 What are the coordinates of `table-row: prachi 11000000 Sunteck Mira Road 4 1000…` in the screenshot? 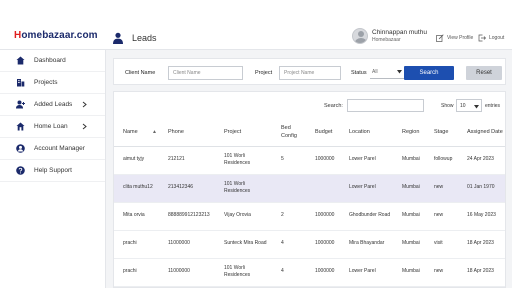 It's located at (309, 244).